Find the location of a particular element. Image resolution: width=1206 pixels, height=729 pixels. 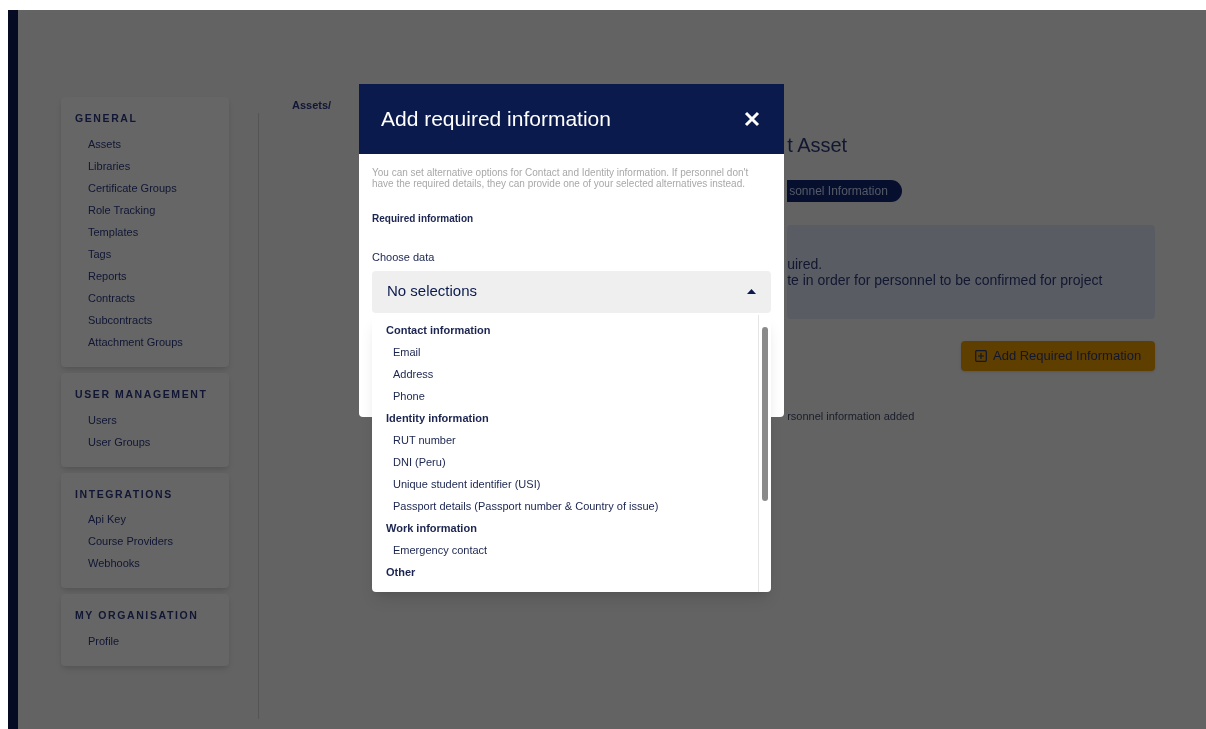

nav-heading: MY ORGANISATION is located at coordinates (137, 616).